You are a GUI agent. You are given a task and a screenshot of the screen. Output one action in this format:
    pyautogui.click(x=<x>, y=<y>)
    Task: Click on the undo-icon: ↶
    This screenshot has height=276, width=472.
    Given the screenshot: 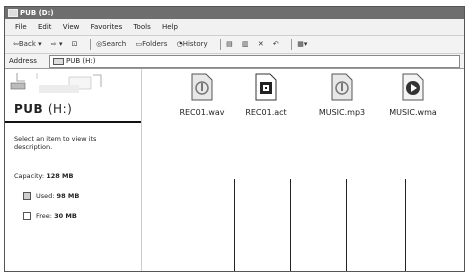 What is the action you would take?
    pyautogui.click(x=275, y=44)
    